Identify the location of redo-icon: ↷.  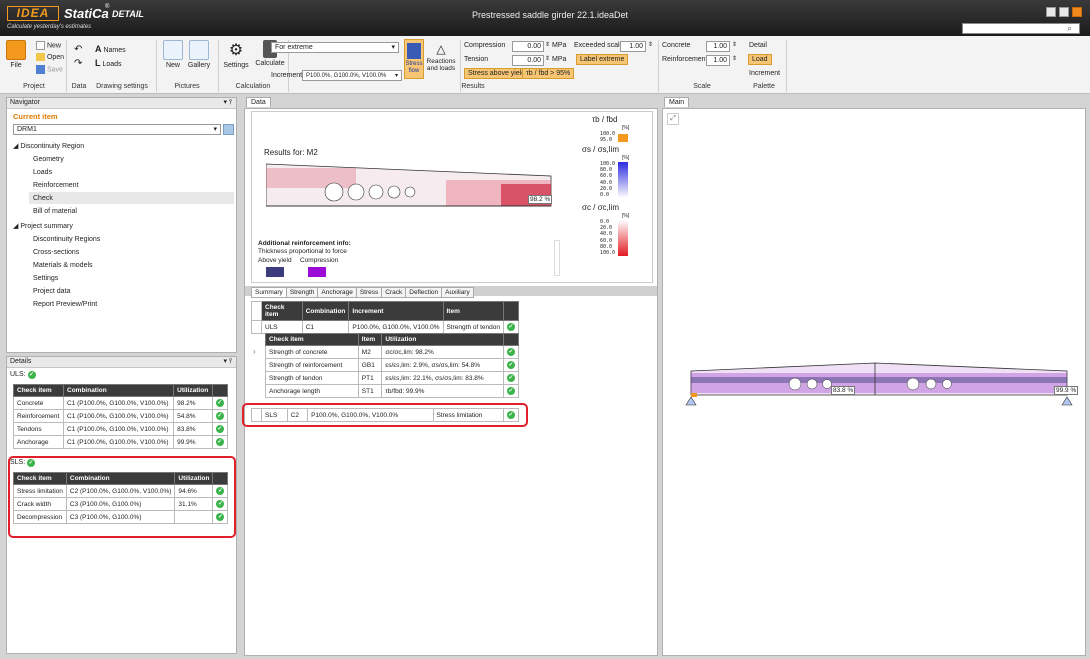
(78, 63).